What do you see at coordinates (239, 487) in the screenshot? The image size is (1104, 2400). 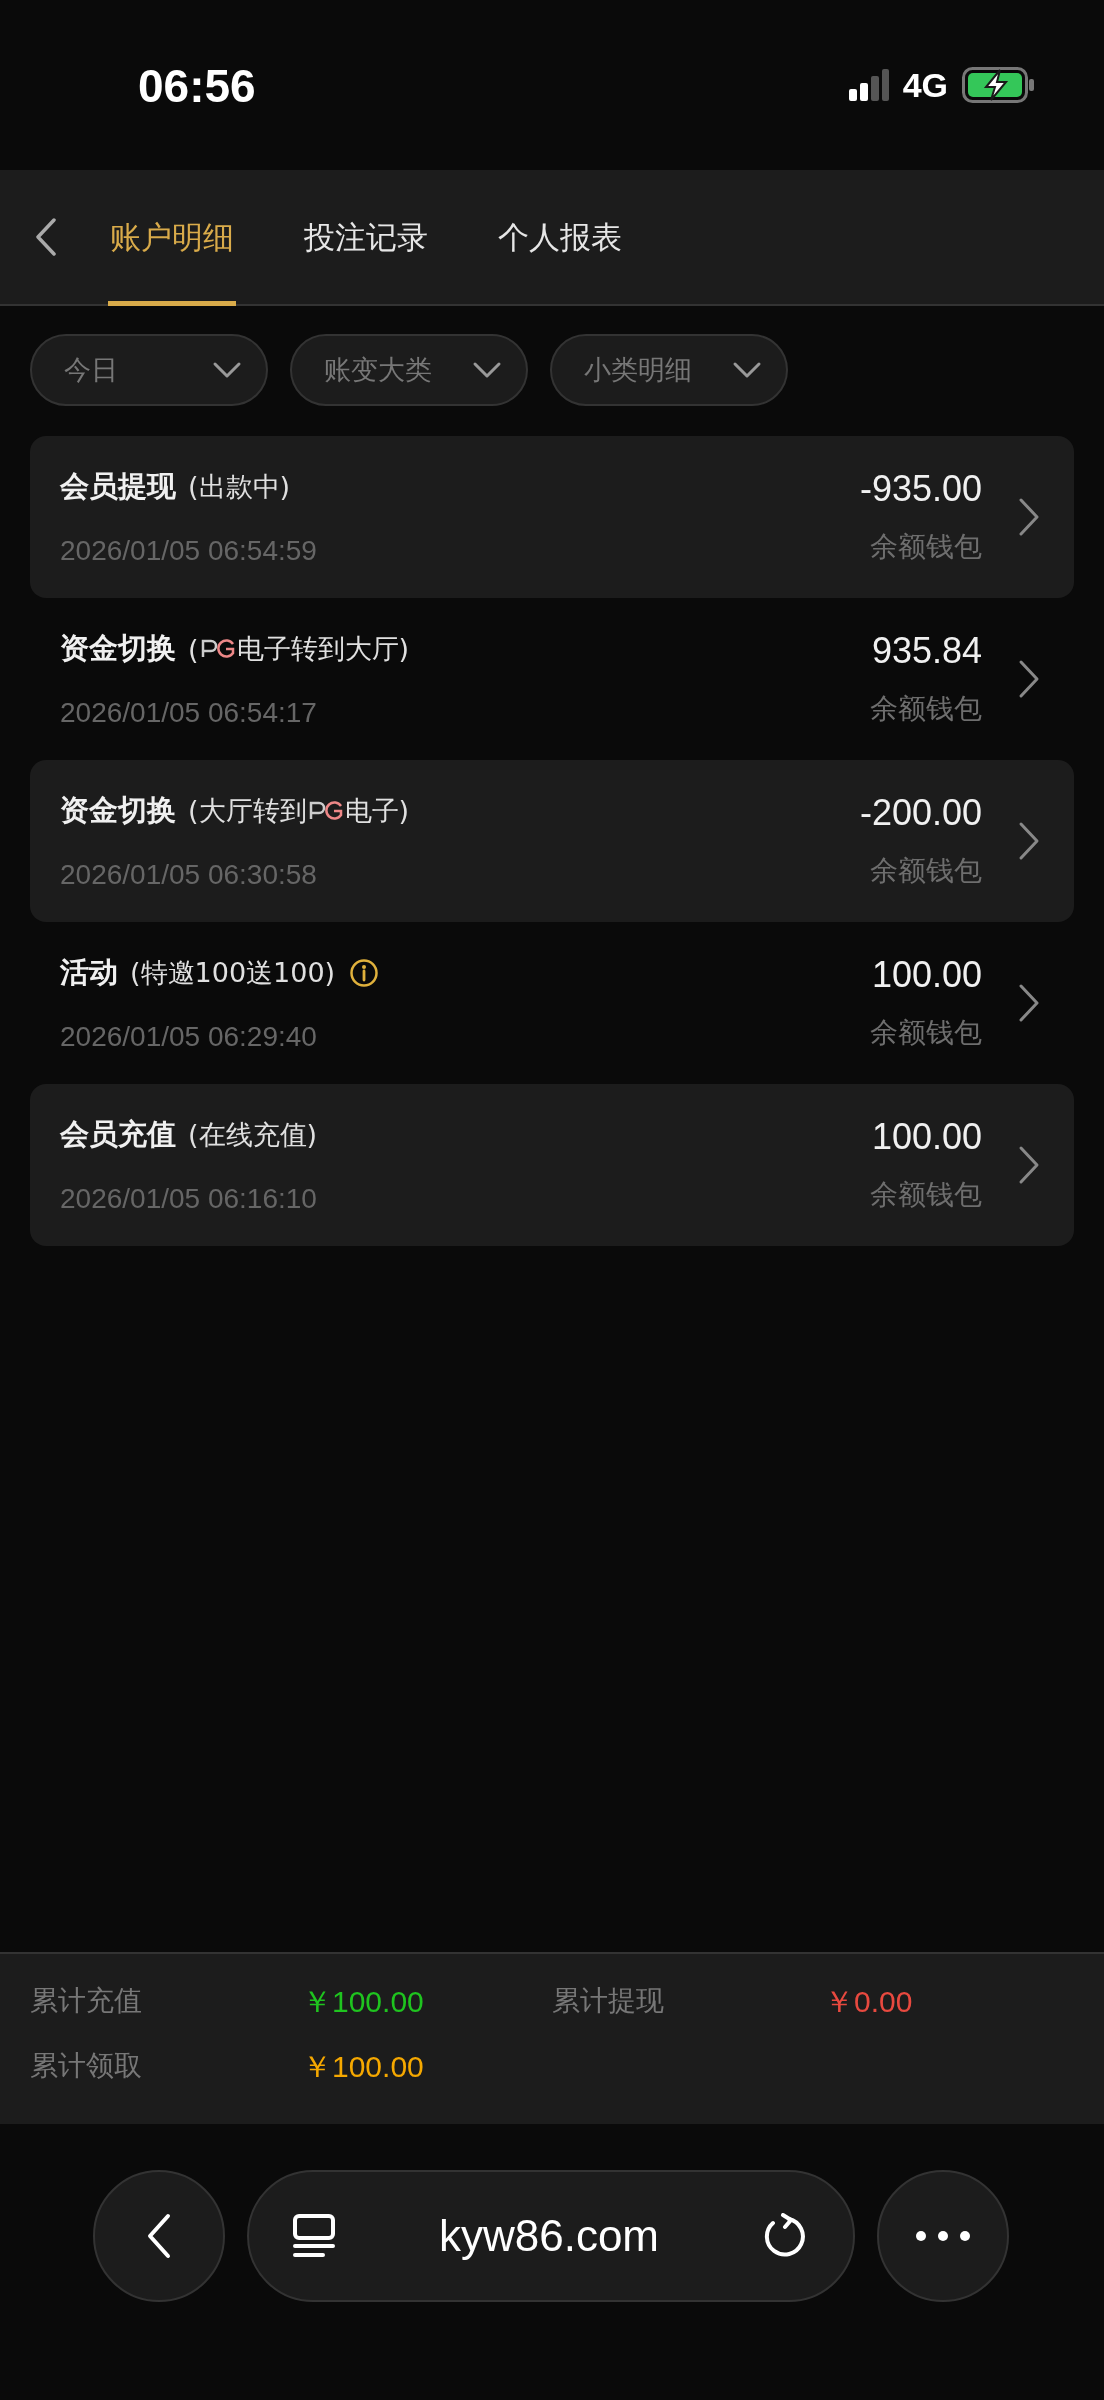 I see `record-note: (出款中)` at bounding box center [239, 487].